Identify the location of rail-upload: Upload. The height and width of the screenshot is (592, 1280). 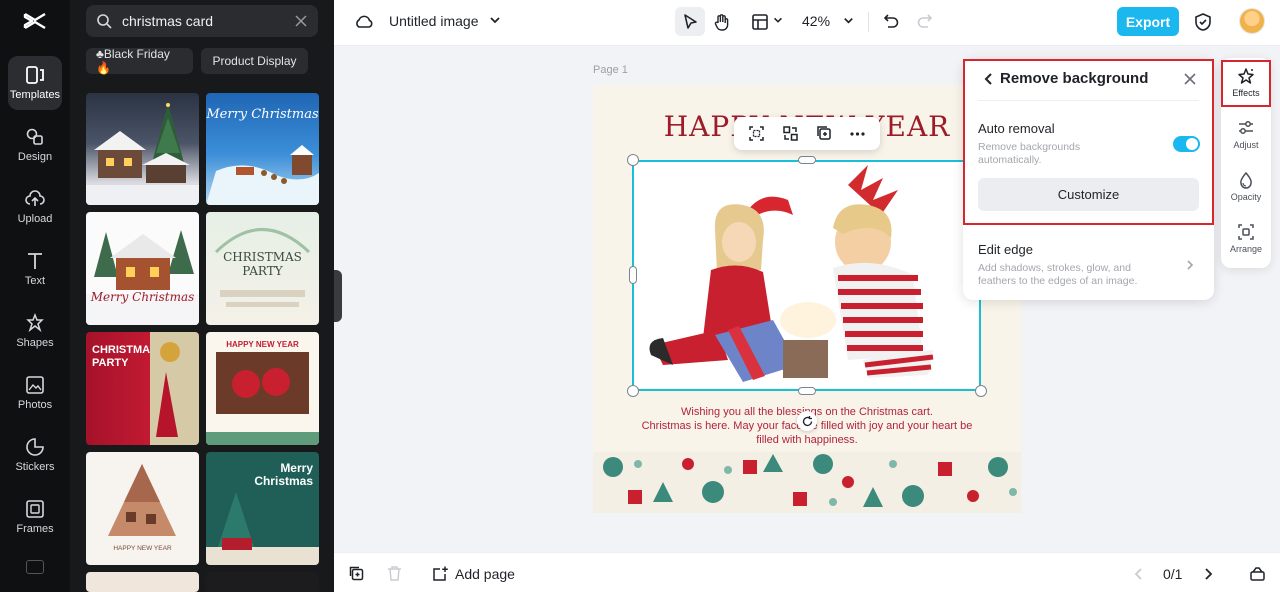
(35, 207).